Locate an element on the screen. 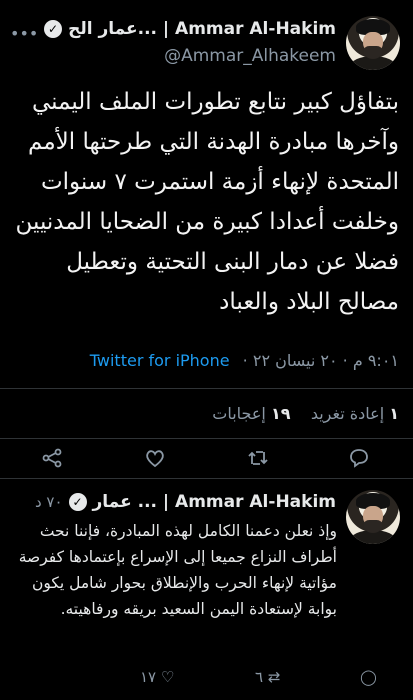 This screenshot has width=413, height=700. retweets-stat: ١ إعادة تغريد is located at coordinates (355, 413).